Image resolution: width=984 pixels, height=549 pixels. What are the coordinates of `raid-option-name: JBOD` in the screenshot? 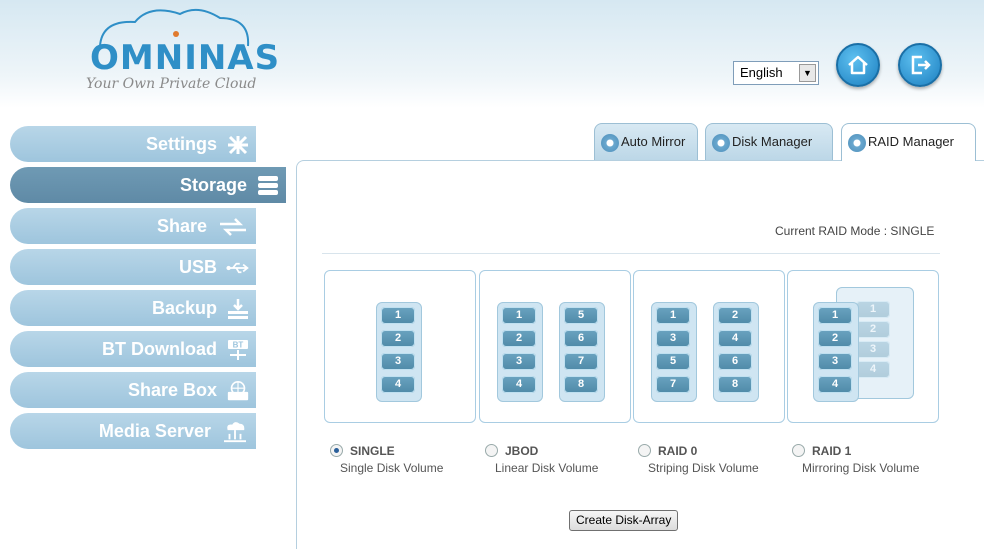 It's located at (522, 451).